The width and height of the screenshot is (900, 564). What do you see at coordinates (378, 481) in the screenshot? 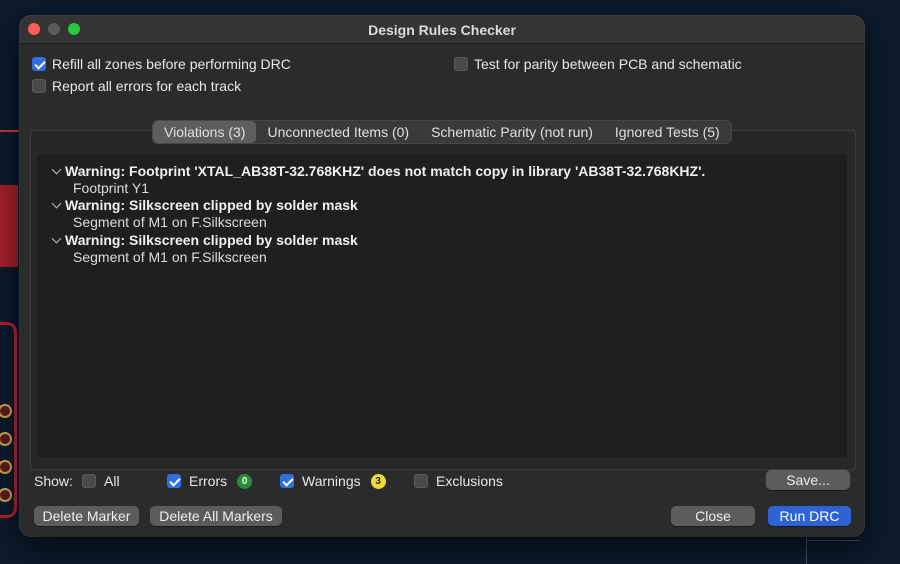
I see `warnings-count-badge: 3` at bounding box center [378, 481].